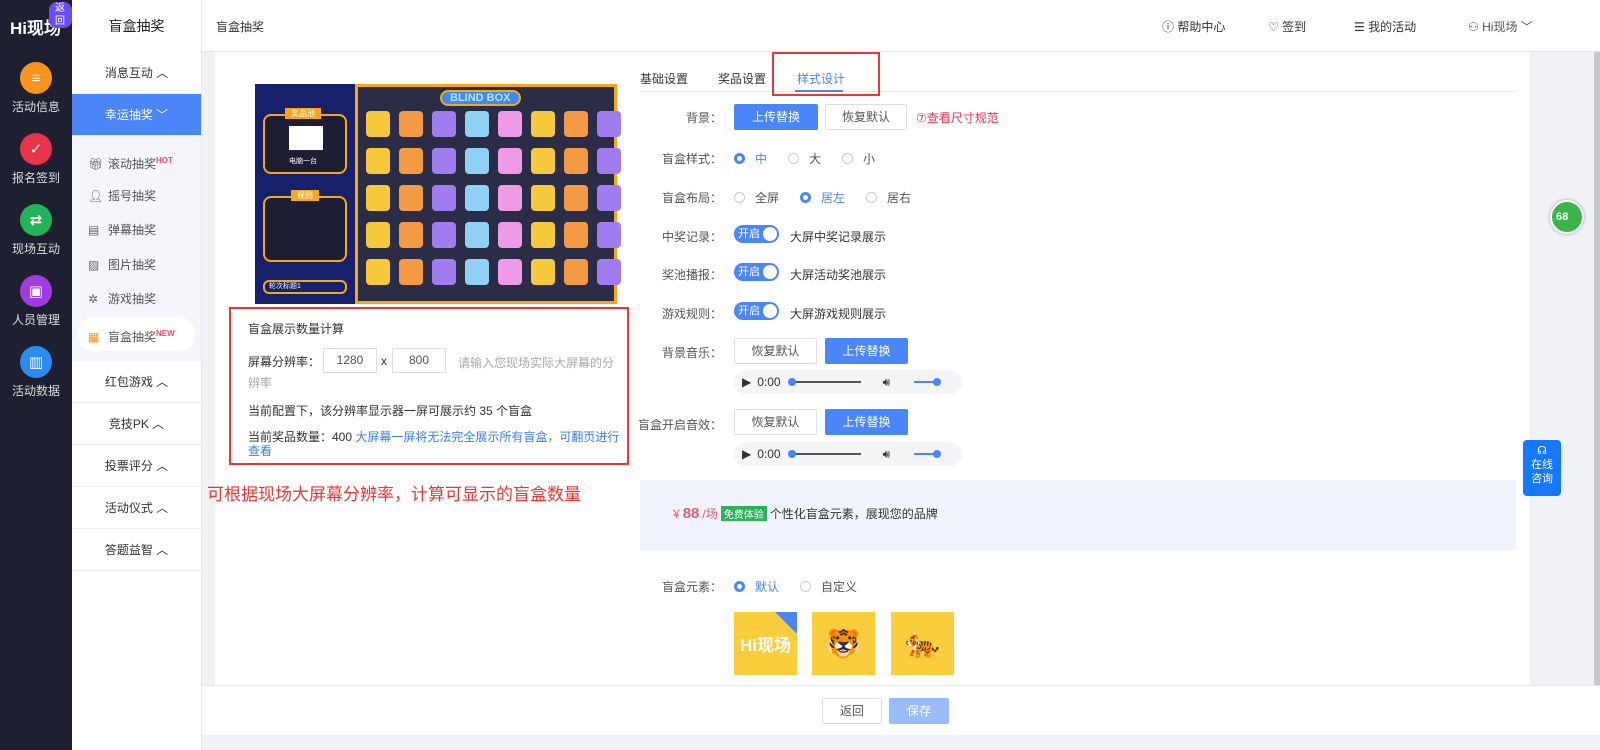 The image size is (1600, 750). What do you see at coordinates (136, 299) in the screenshot?
I see `sub-item-game: ✲ 游戏抽奖` at bounding box center [136, 299].